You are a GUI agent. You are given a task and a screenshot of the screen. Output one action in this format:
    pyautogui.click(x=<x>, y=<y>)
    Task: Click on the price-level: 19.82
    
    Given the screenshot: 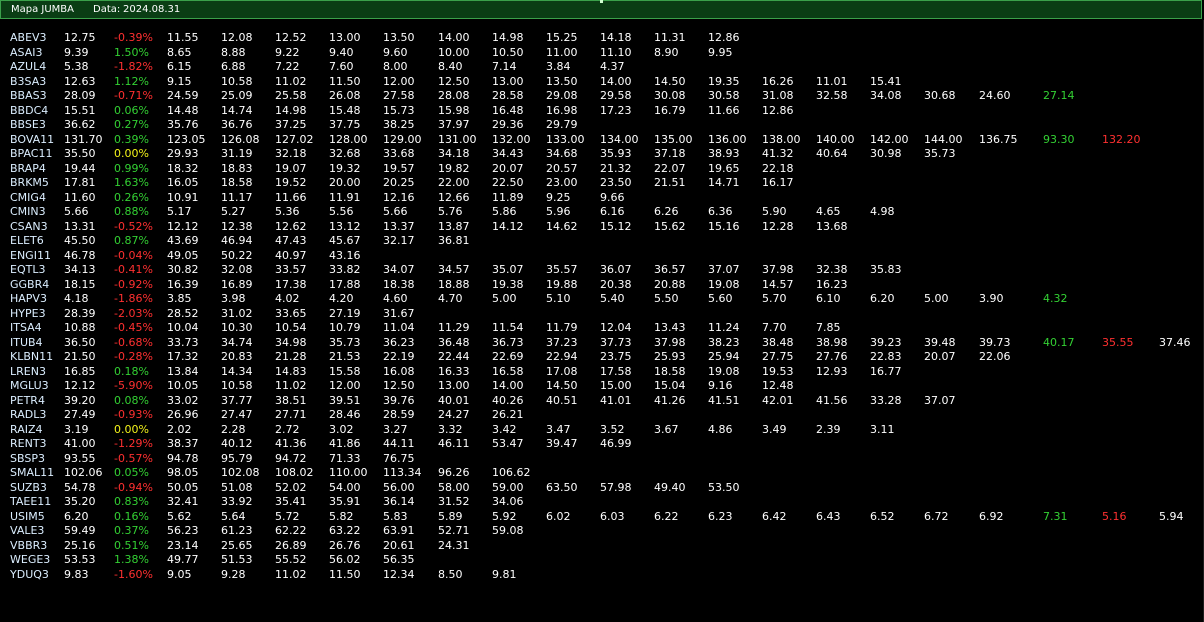 What is the action you would take?
    pyautogui.click(x=454, y=168)
    